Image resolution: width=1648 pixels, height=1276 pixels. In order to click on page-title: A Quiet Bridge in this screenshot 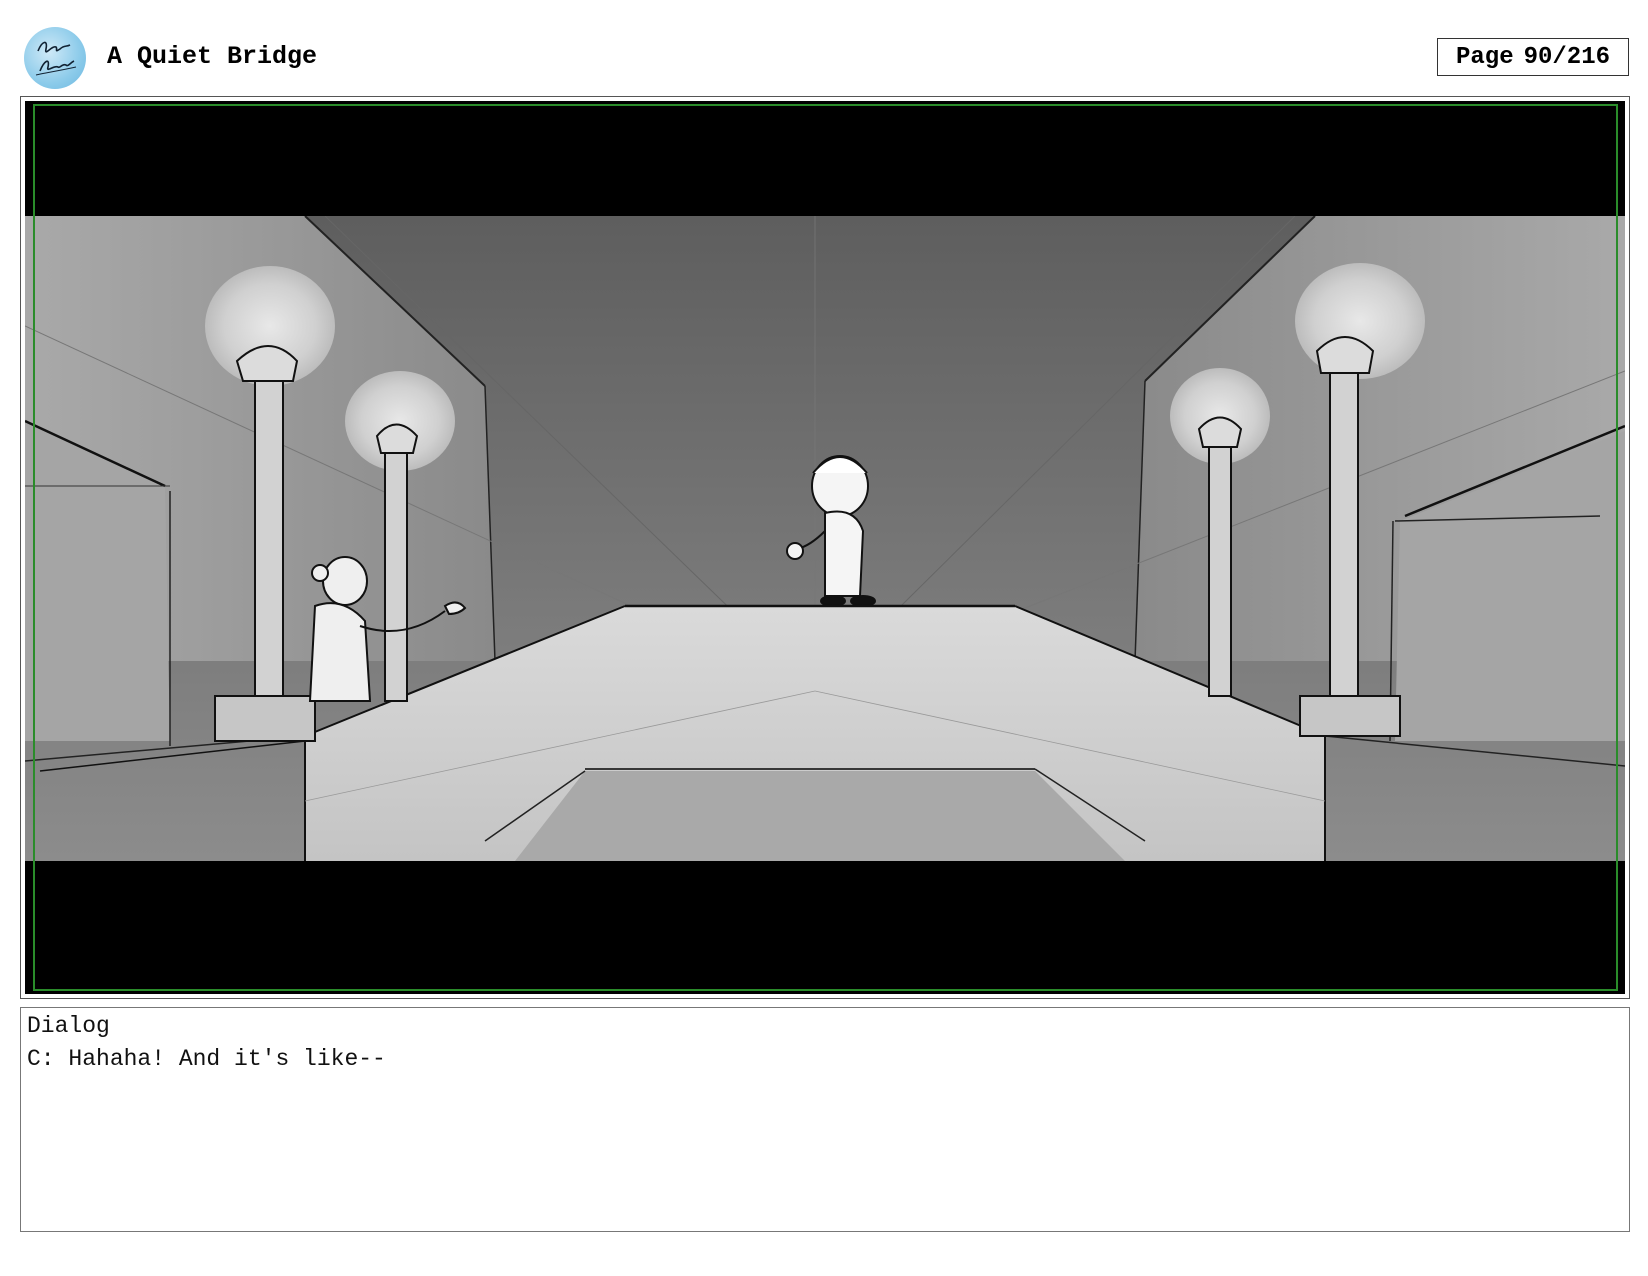, I will do `click(212, 56)`.